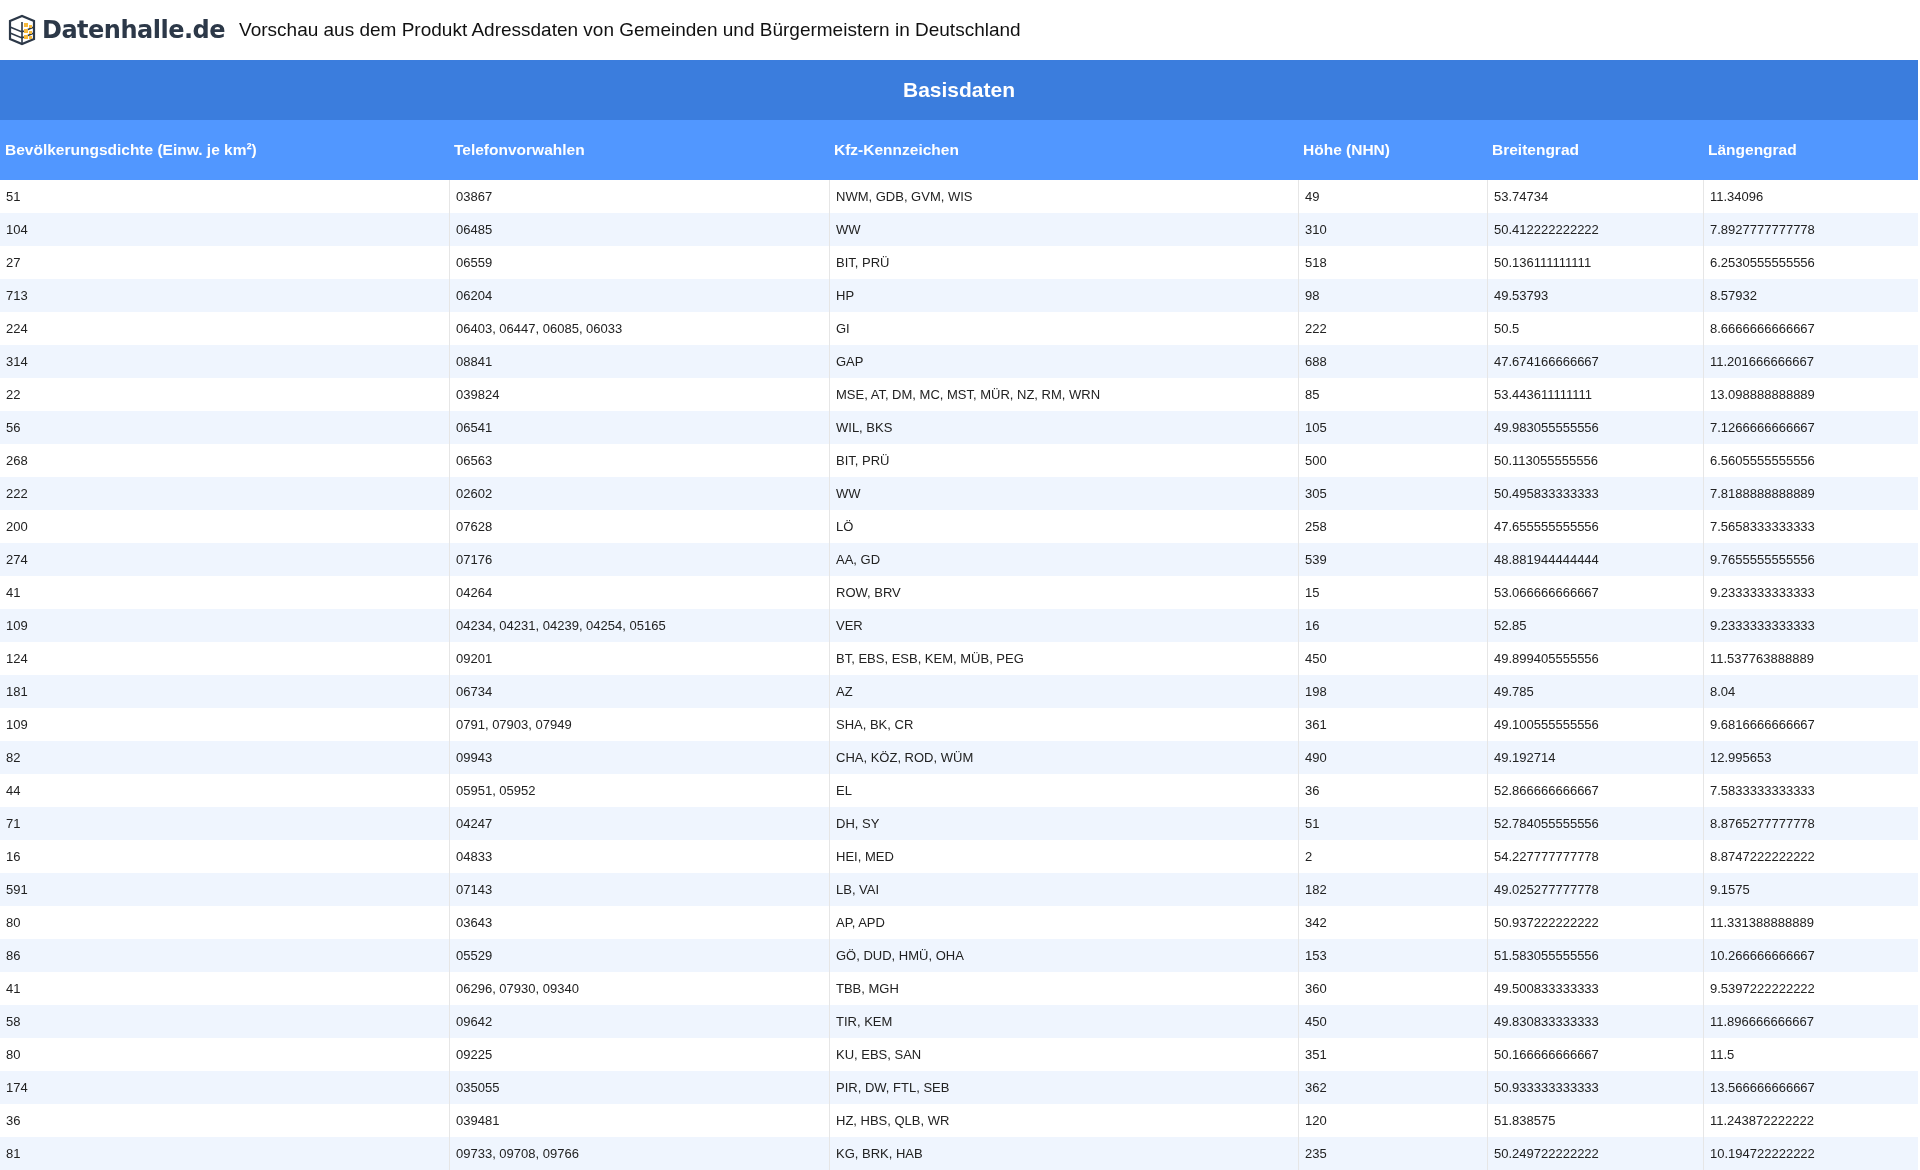  I want to click on table-cell: 51, so click(1392, 823).